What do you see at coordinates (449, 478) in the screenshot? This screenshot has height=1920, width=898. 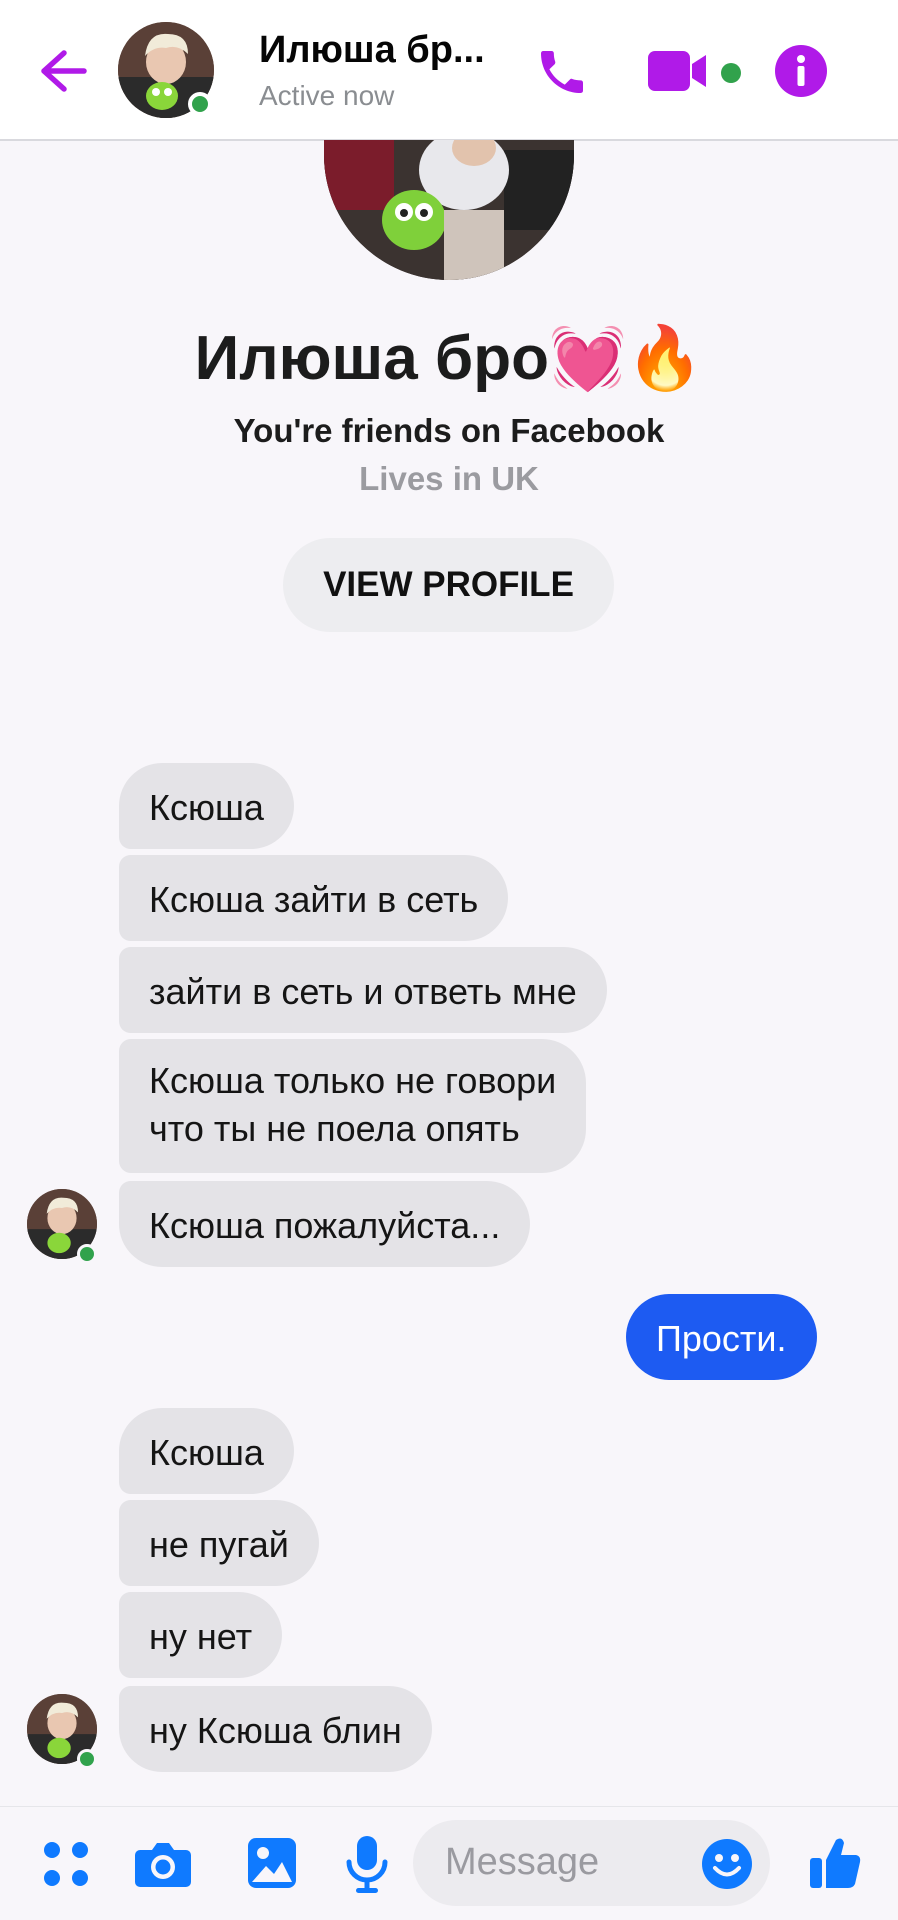 I see `location-note: Lives in UK` at bounding box center [449, 478].